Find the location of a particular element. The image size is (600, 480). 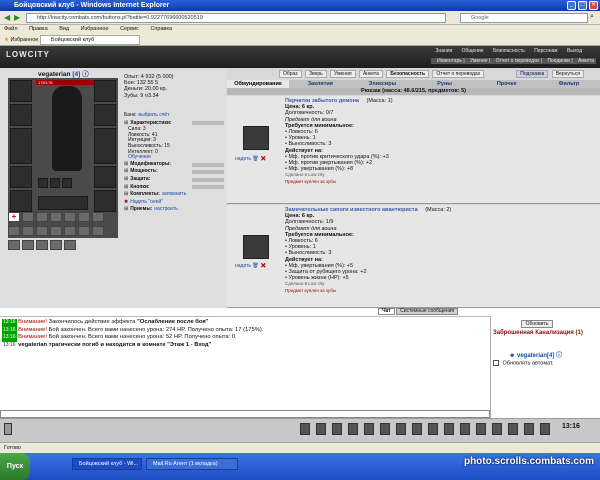

tab-profile: Анкета is located at coordinates (370, 74).